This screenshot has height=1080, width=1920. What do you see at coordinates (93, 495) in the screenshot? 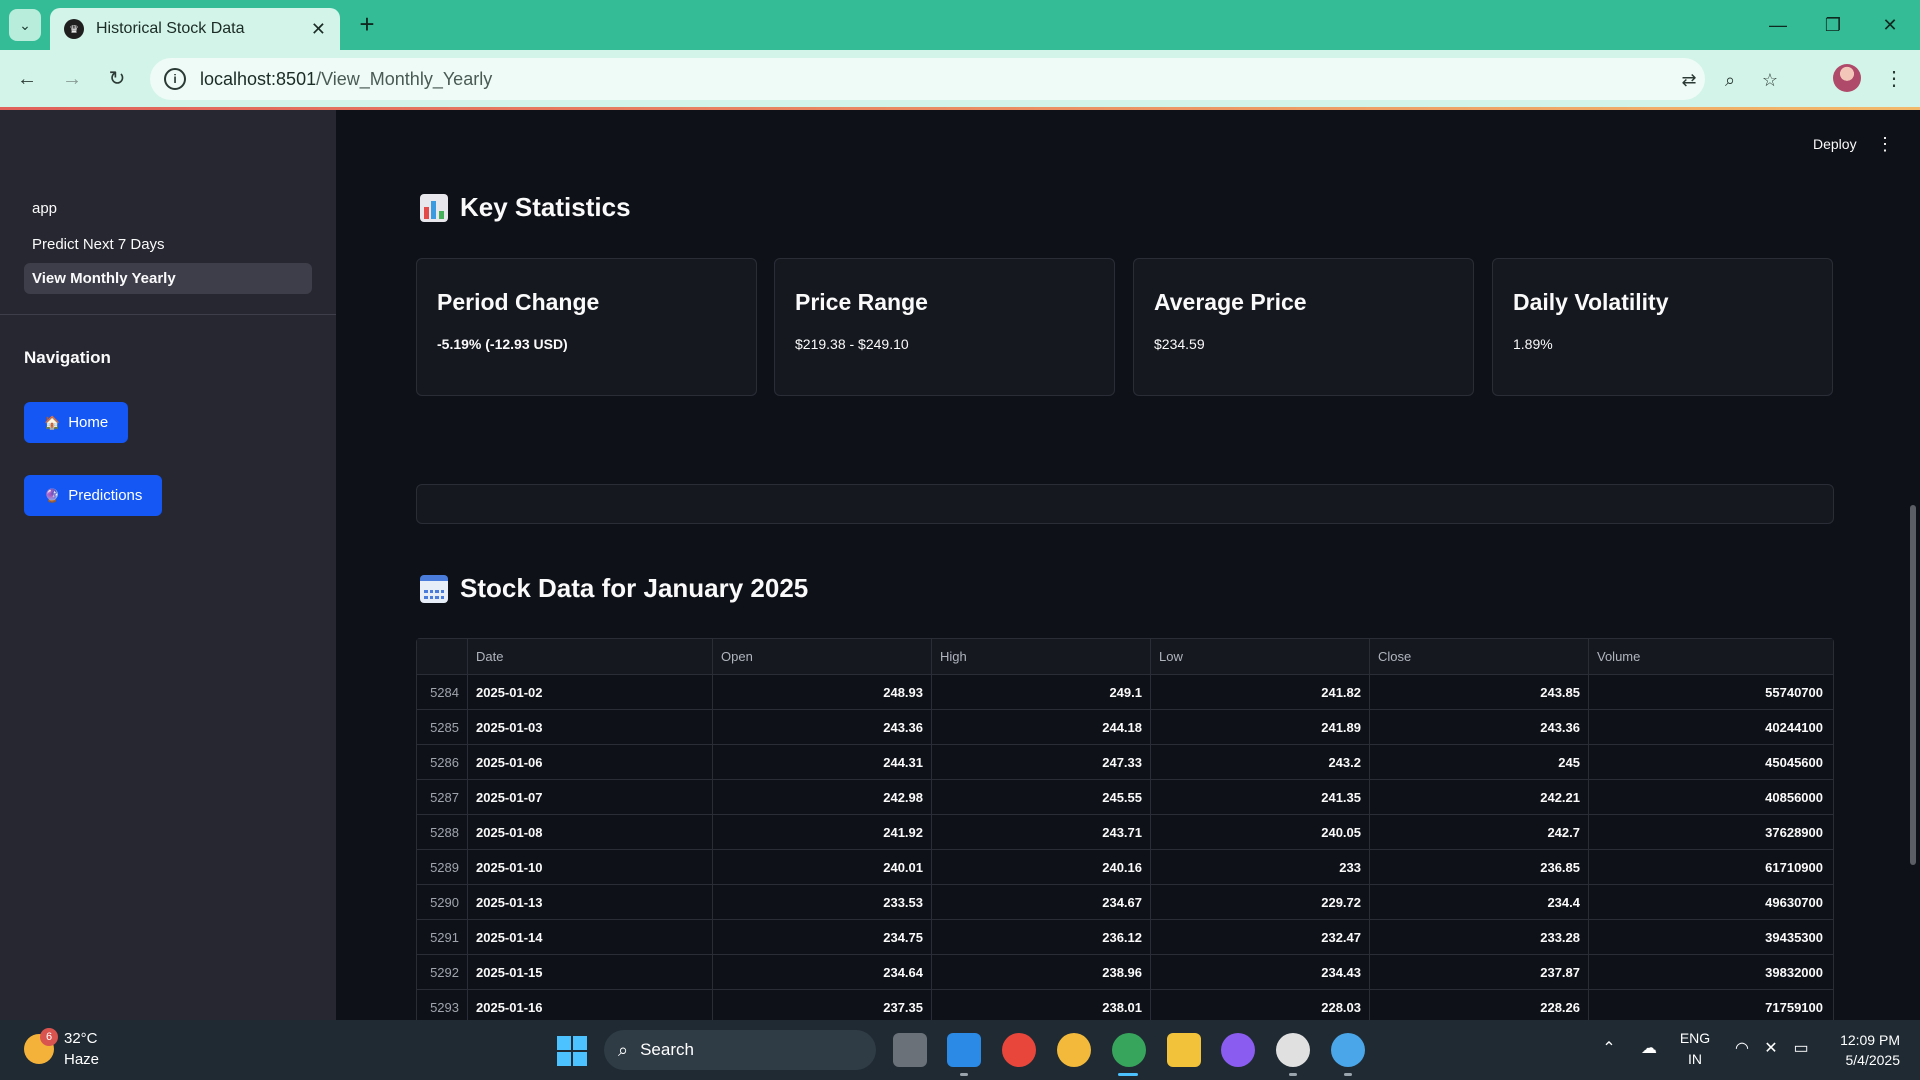
I see `predictions-button: 🔮 Predictions` at bounding box center [93, 495].